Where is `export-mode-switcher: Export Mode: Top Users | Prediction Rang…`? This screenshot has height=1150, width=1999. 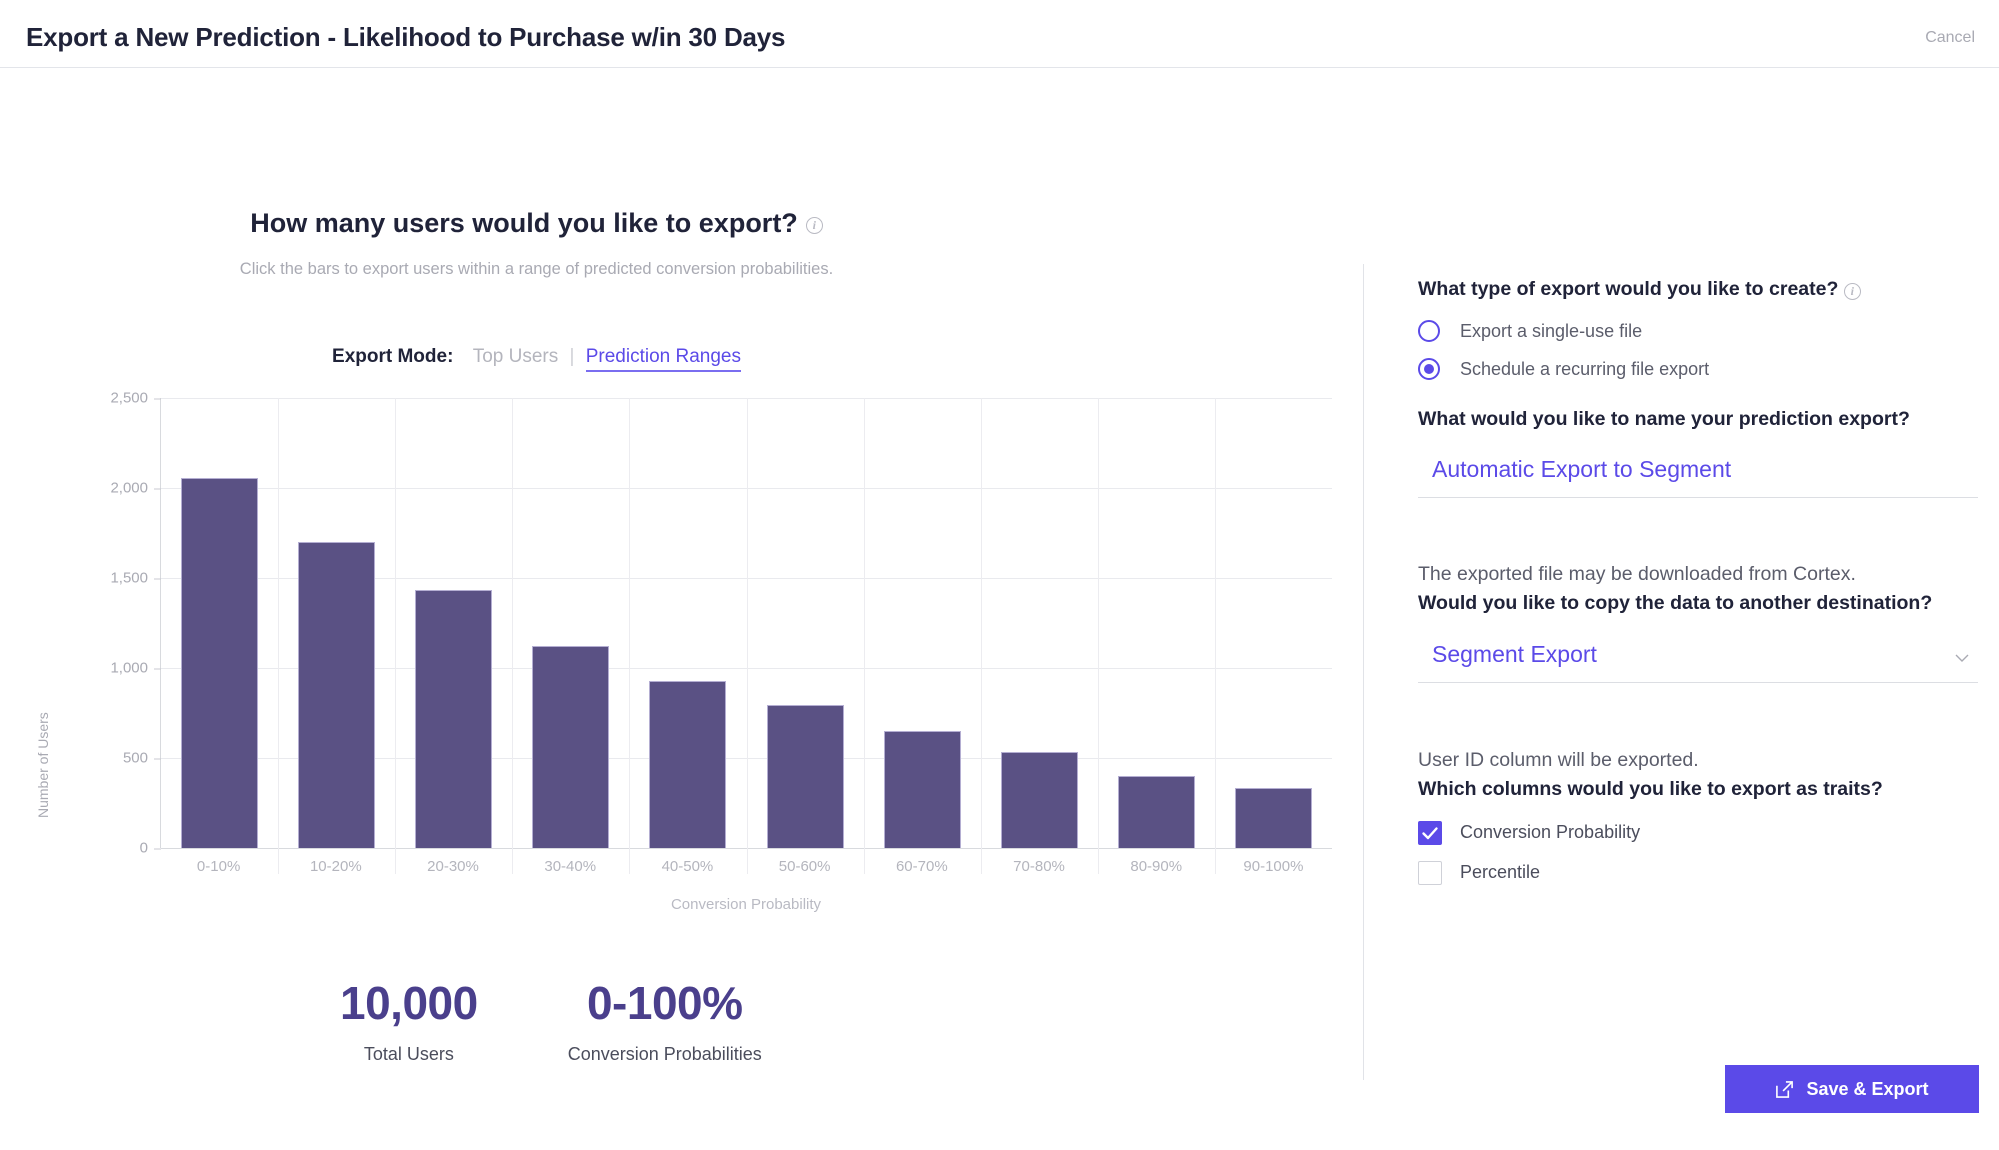
export-mode-switcher: Export Mode: Top Users | Prediction Rang… is located at coordinates (681, 359).